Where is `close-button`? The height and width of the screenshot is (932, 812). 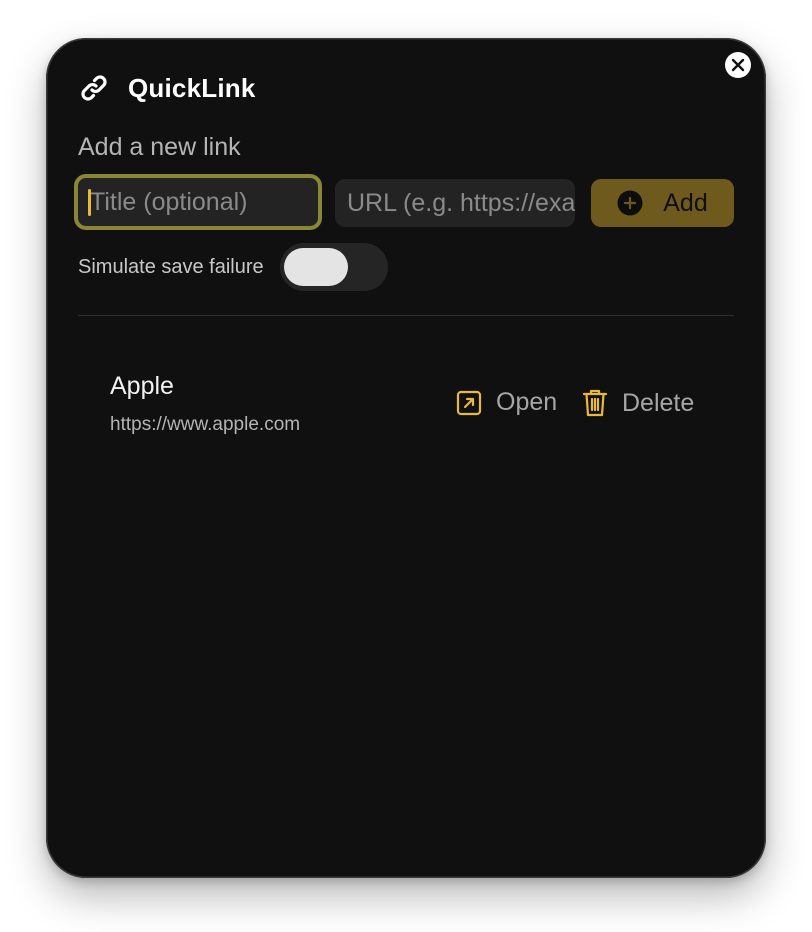
close-button is located at coordinates (738, 65).